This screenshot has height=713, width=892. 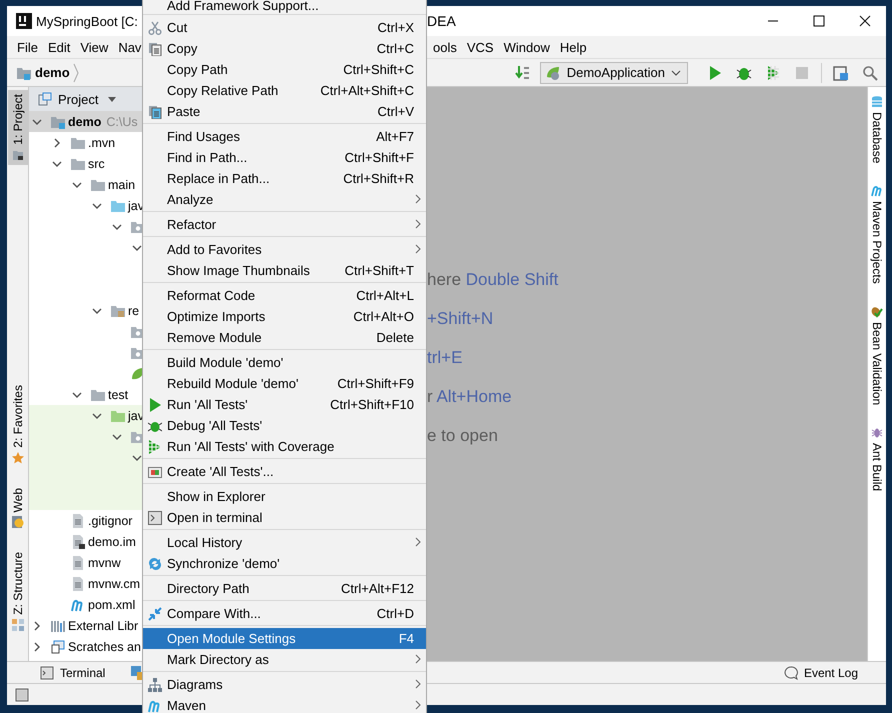 I want to click on menu-item: Reformat Code Ctrl+Alt+L, so click(x=284, y=295).